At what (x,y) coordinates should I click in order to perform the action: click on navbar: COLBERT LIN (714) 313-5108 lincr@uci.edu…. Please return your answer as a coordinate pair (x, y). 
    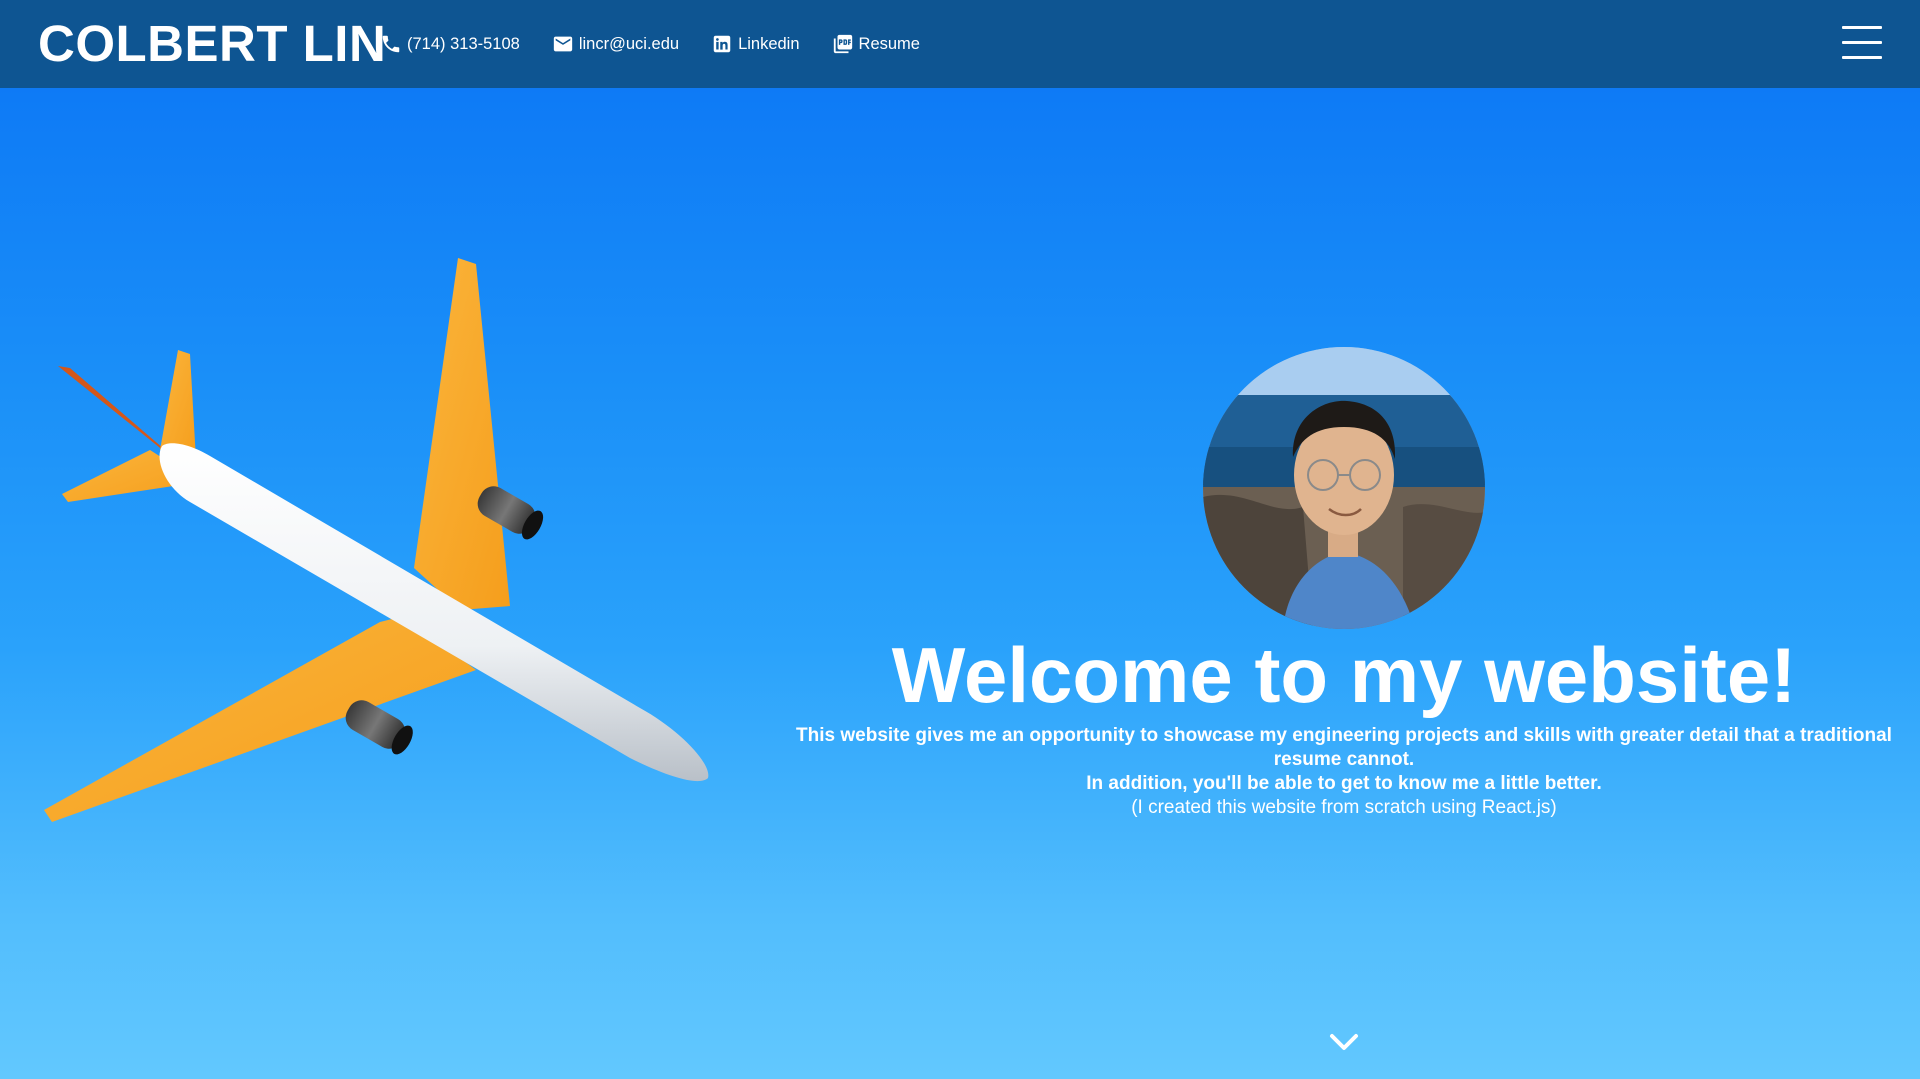
    Looking at the image, I should click on (960, 44).